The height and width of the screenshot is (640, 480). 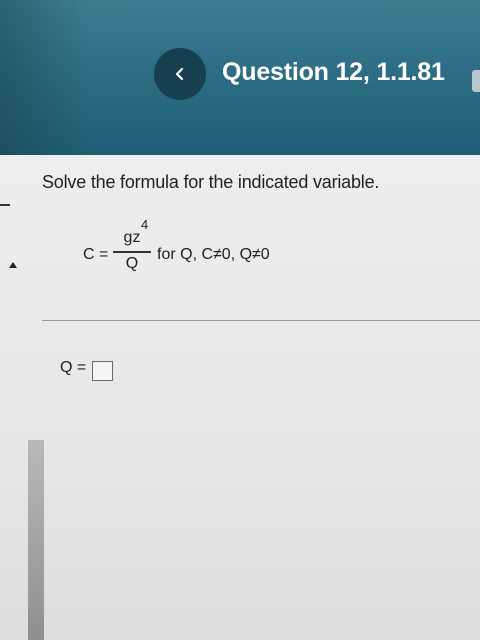 I want to click on equation-fraction: gz 4 Q, so click(x=132, y=245).